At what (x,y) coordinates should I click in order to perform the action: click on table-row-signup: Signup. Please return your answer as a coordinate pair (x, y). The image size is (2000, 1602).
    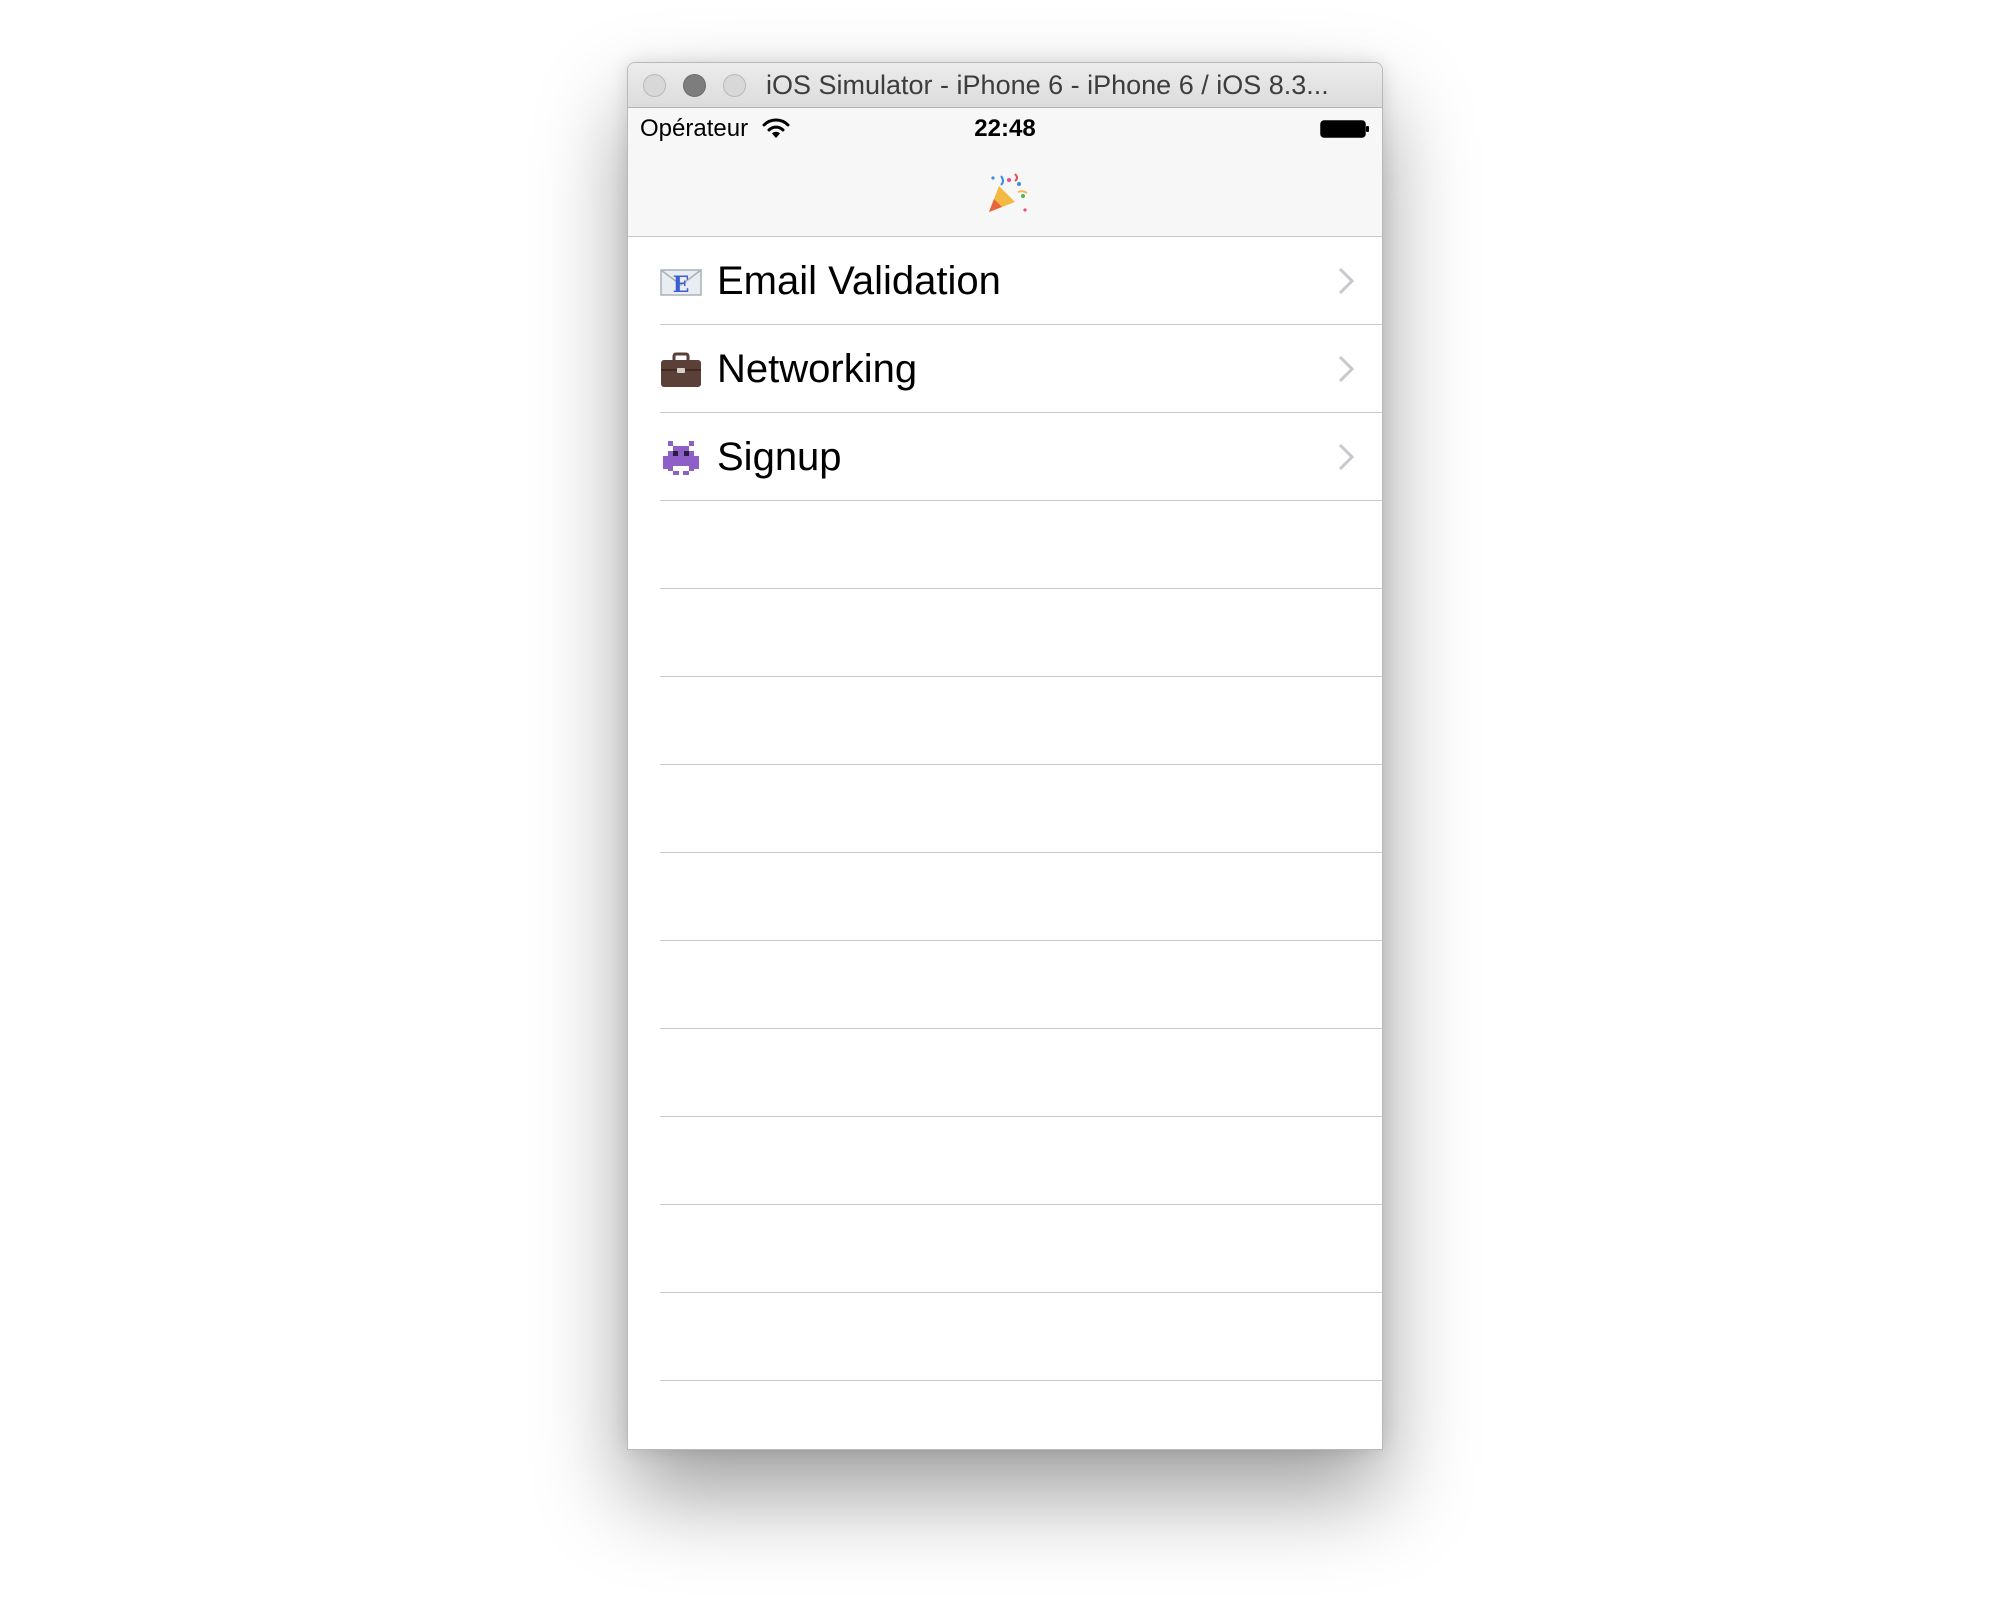
    Looking at the image, I should click on (1005, 457).